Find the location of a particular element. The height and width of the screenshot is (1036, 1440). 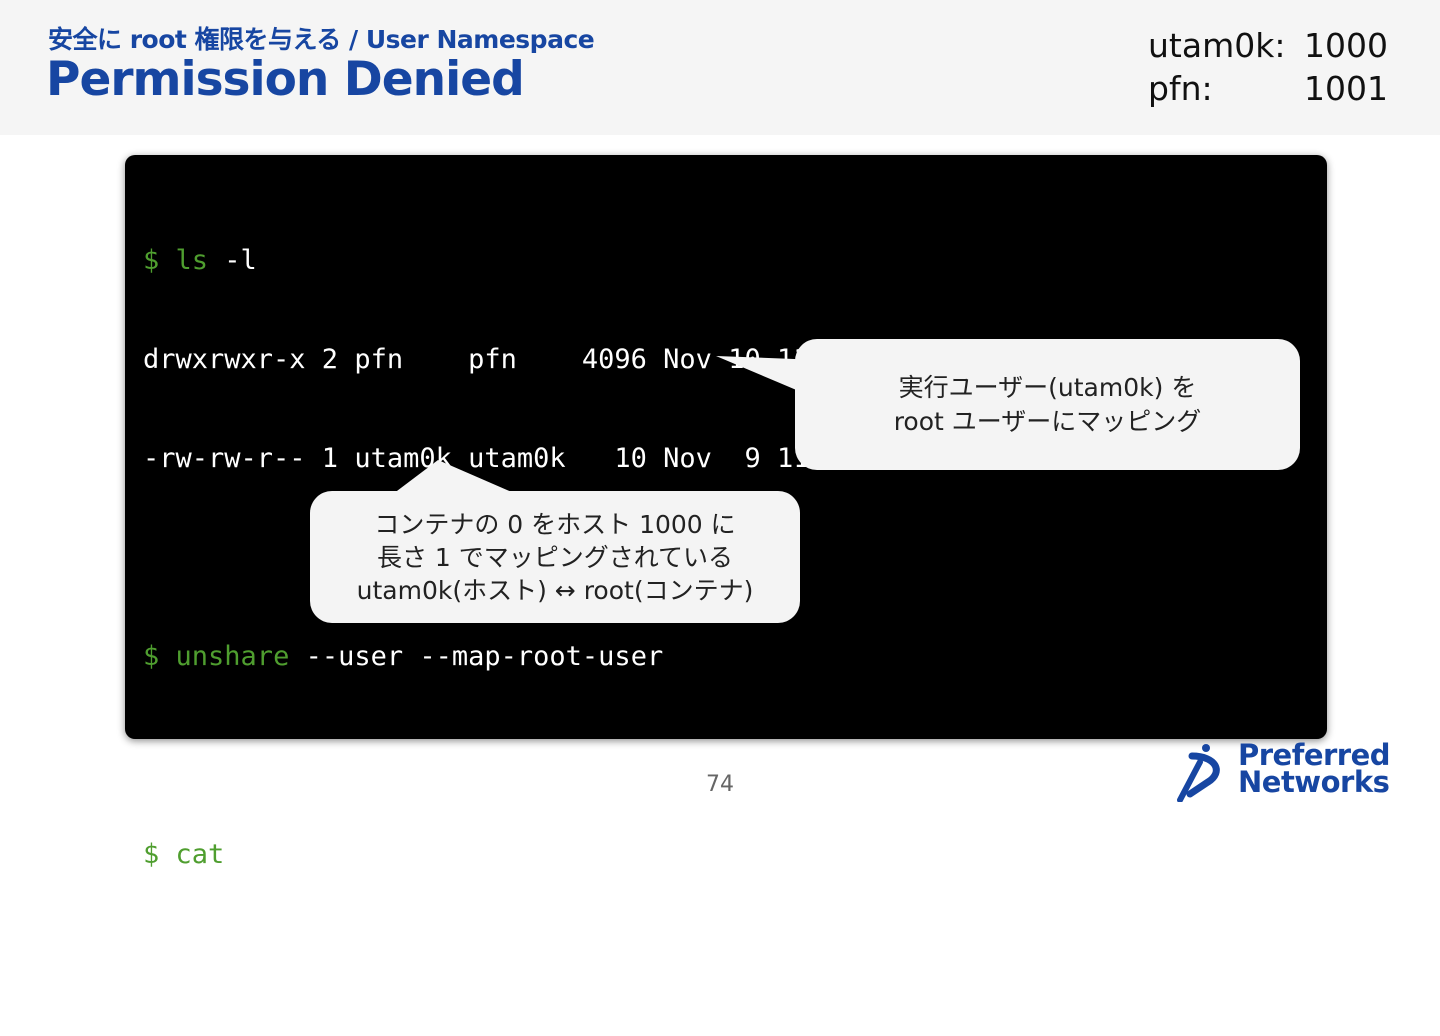

pfn-logo-icon is located at coordinates (1198, 773).